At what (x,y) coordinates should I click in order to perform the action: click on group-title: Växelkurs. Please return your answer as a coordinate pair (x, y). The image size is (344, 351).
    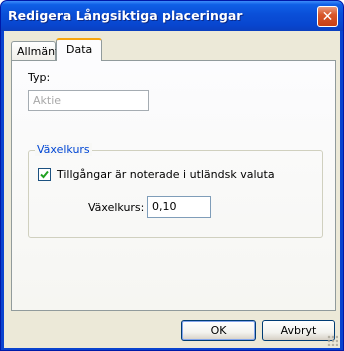
    Looking at the image, I should click on (63, 149).